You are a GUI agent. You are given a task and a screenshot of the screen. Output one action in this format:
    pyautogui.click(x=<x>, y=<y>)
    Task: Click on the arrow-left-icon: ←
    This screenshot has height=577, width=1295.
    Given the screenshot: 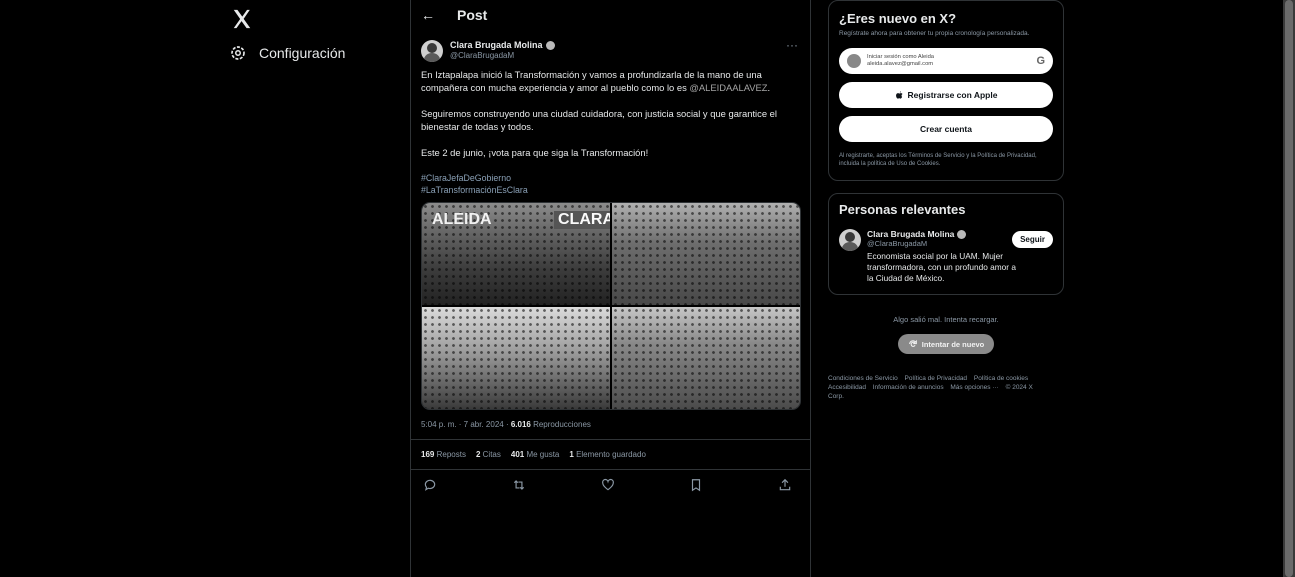 What is the action you would take?
    pyautogui.click(x=428, y=15)
    